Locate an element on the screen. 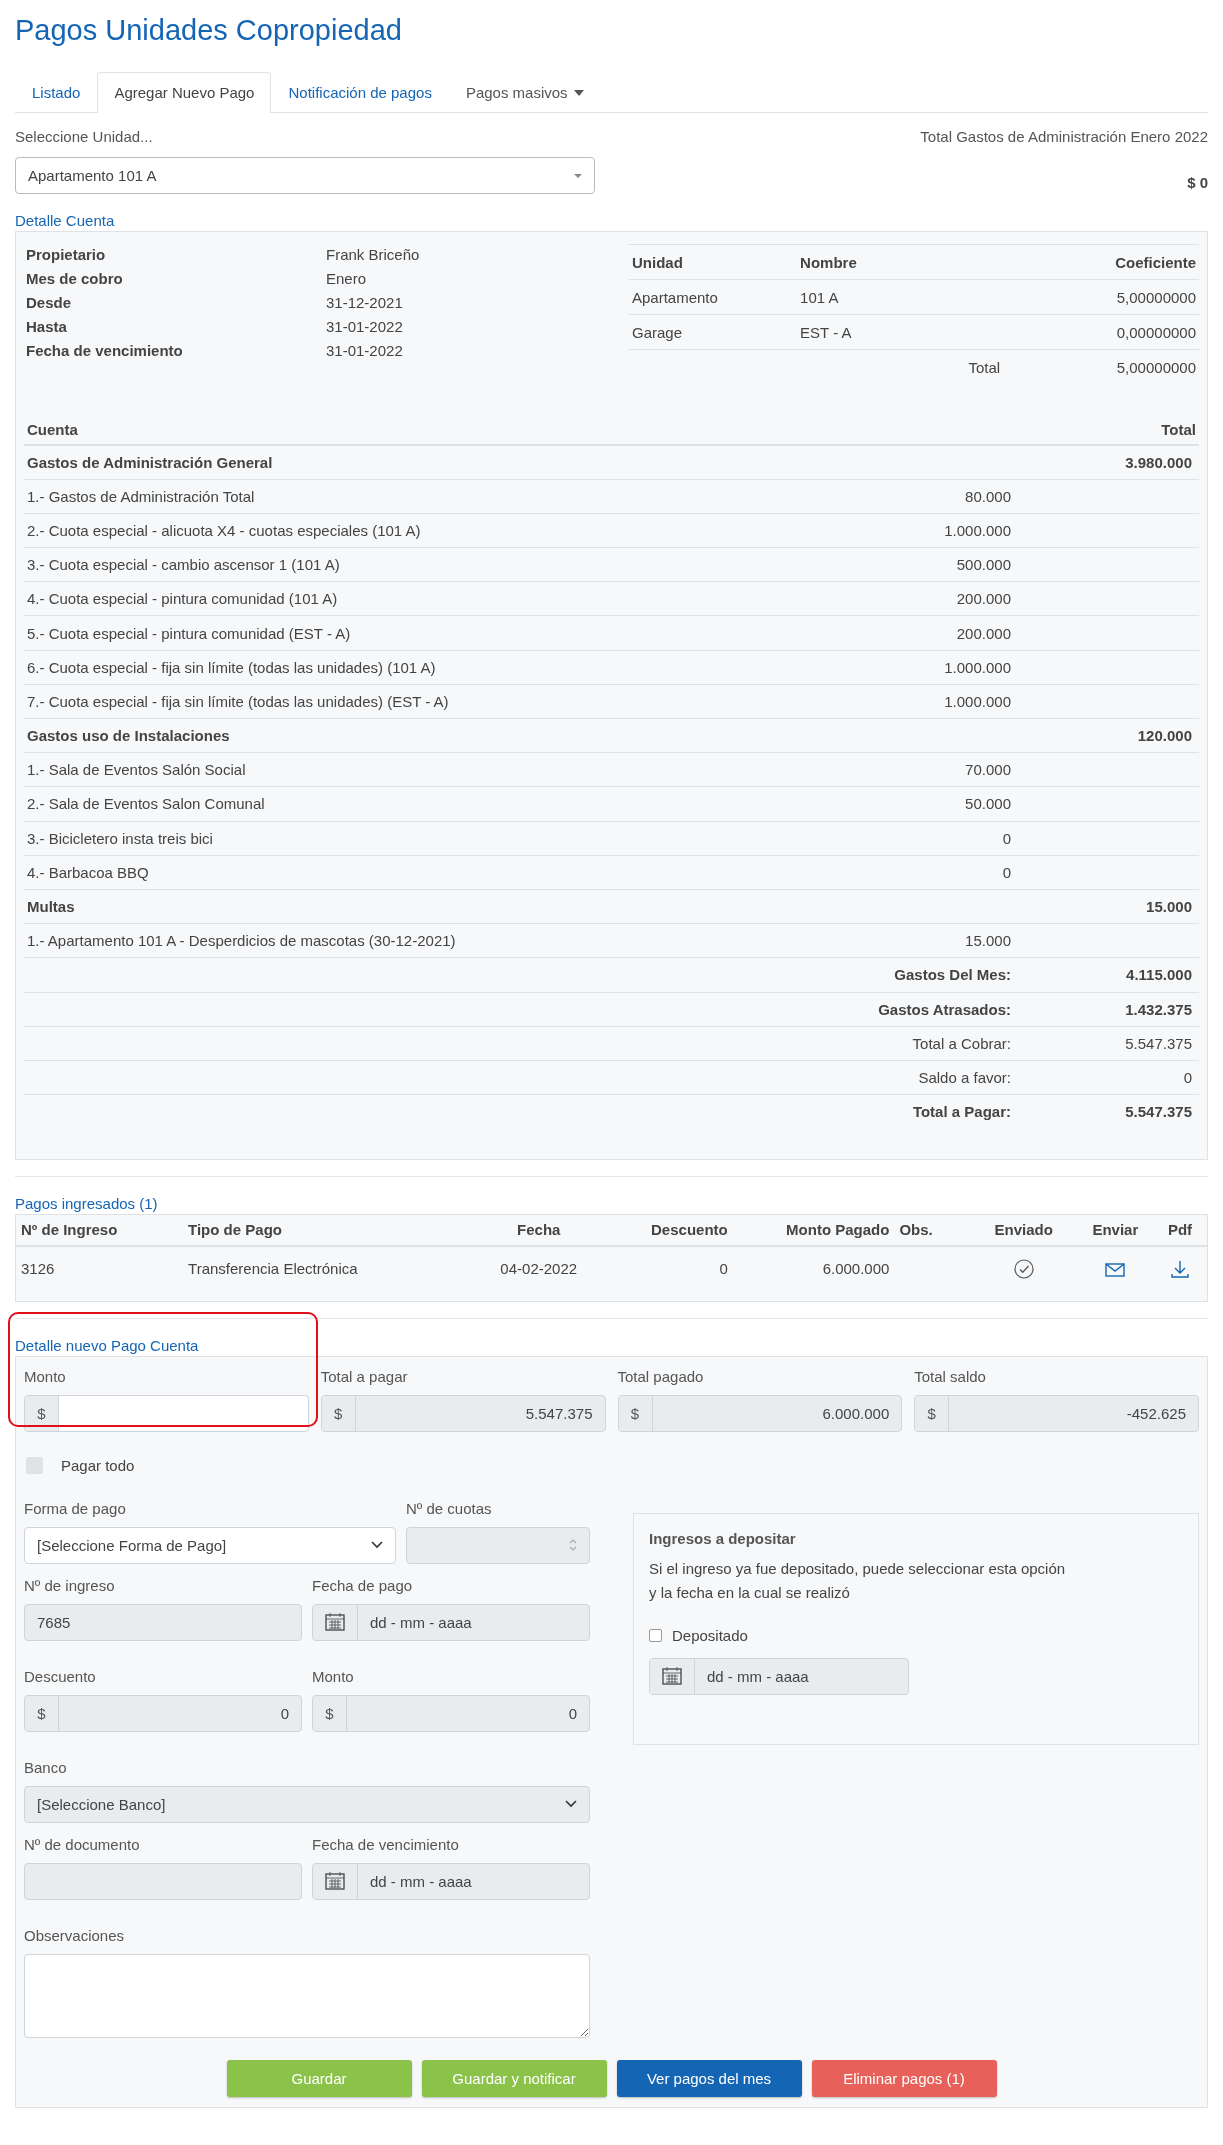 This screenshot has width=1223, height=2145. account-label: 4.- Cuota especial - pintura comunidad (101 A) is located at coordinates (431, 598).